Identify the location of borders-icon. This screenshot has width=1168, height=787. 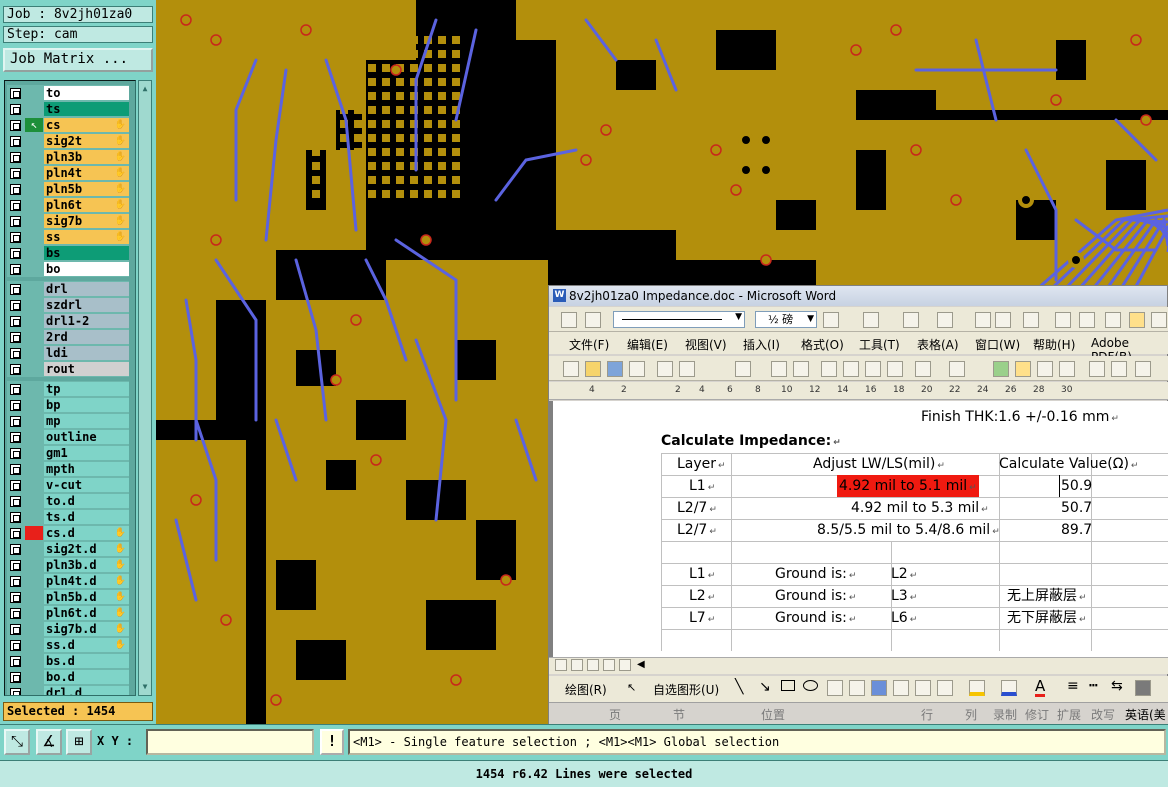
(871, 320).